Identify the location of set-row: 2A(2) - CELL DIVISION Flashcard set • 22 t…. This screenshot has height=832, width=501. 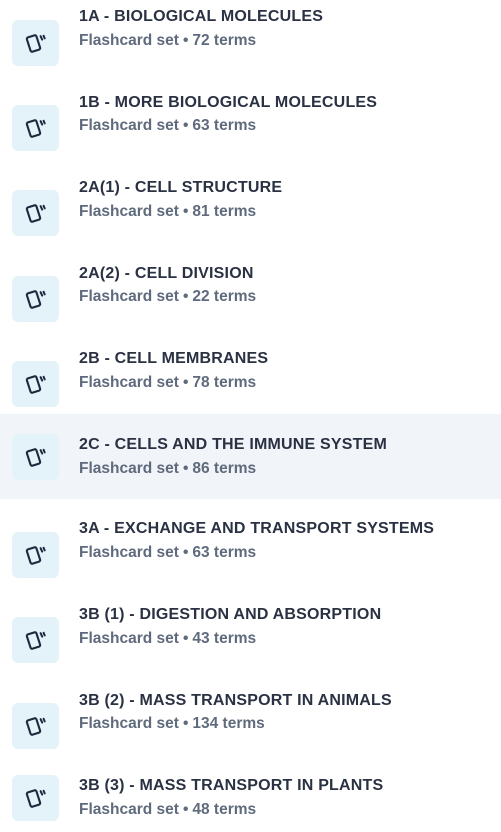
(250, 298).